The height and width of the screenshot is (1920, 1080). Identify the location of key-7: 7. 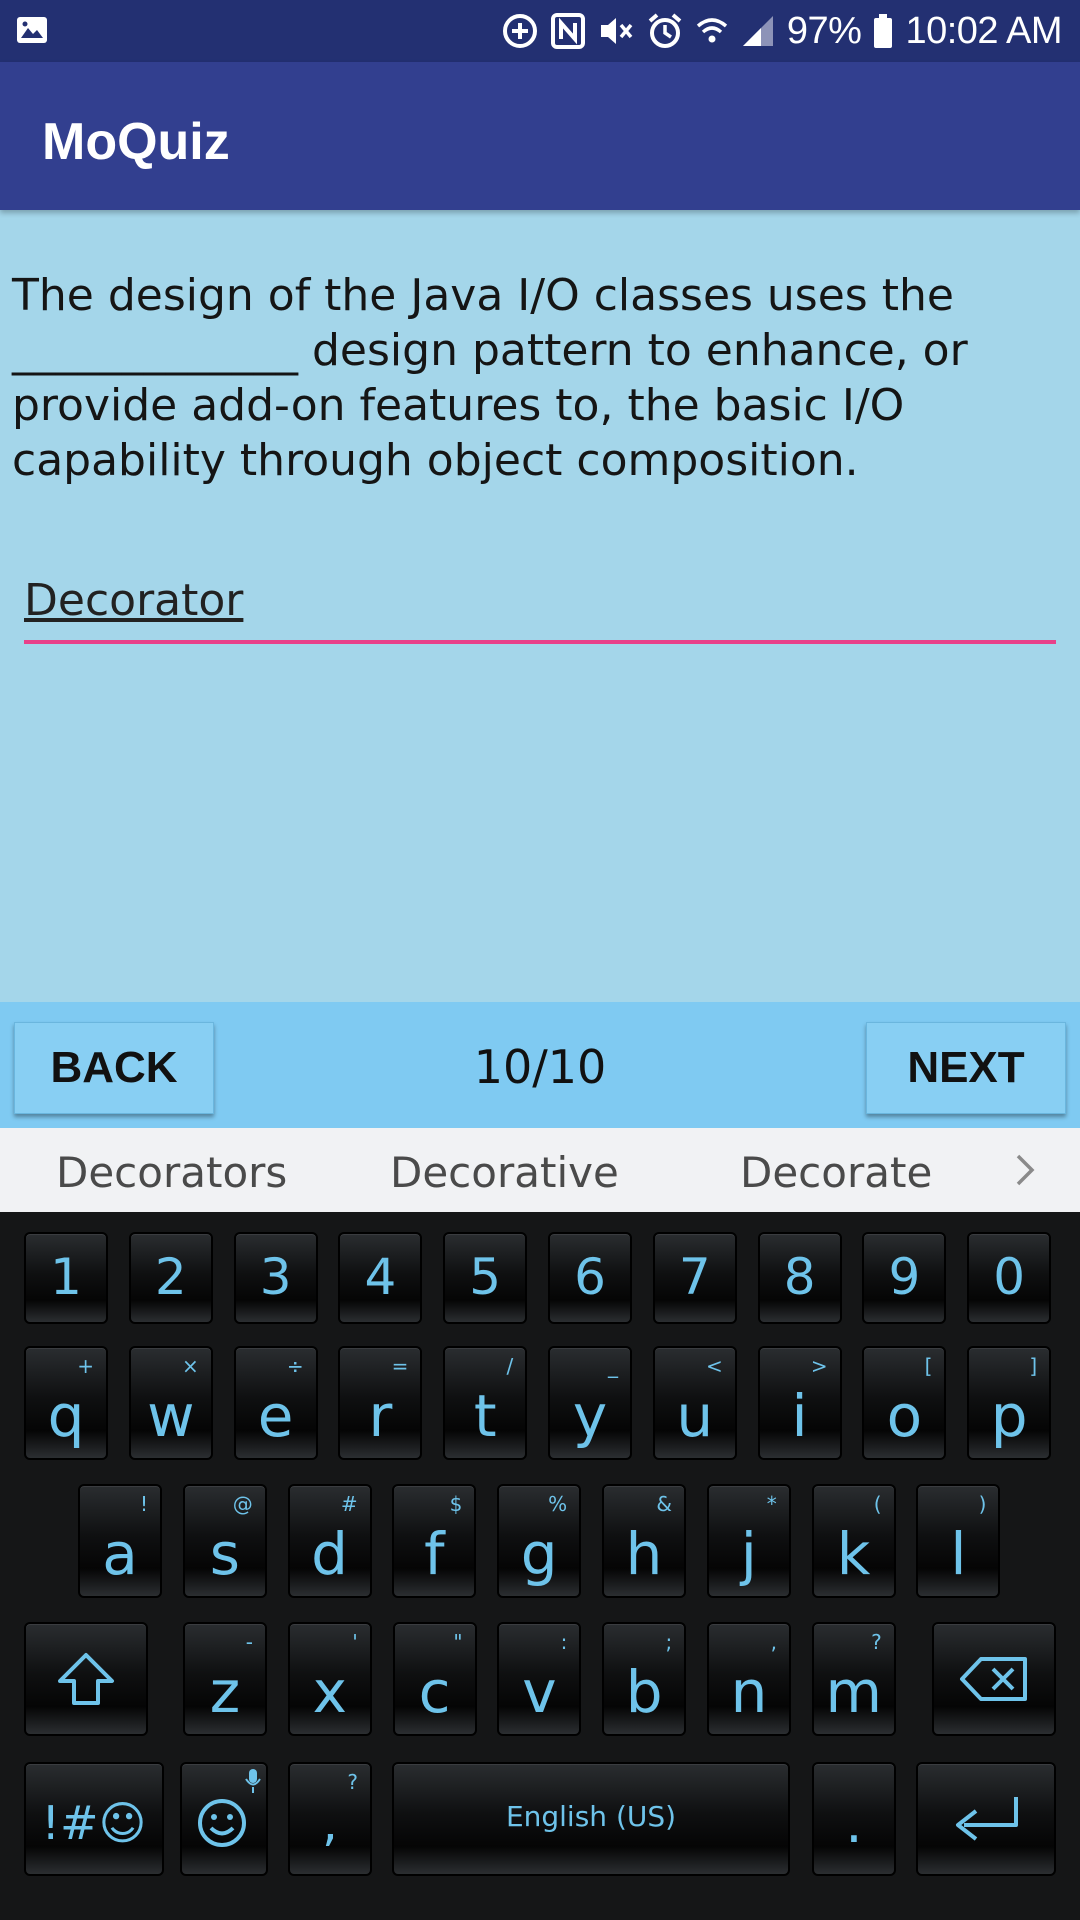
(694, 1278).